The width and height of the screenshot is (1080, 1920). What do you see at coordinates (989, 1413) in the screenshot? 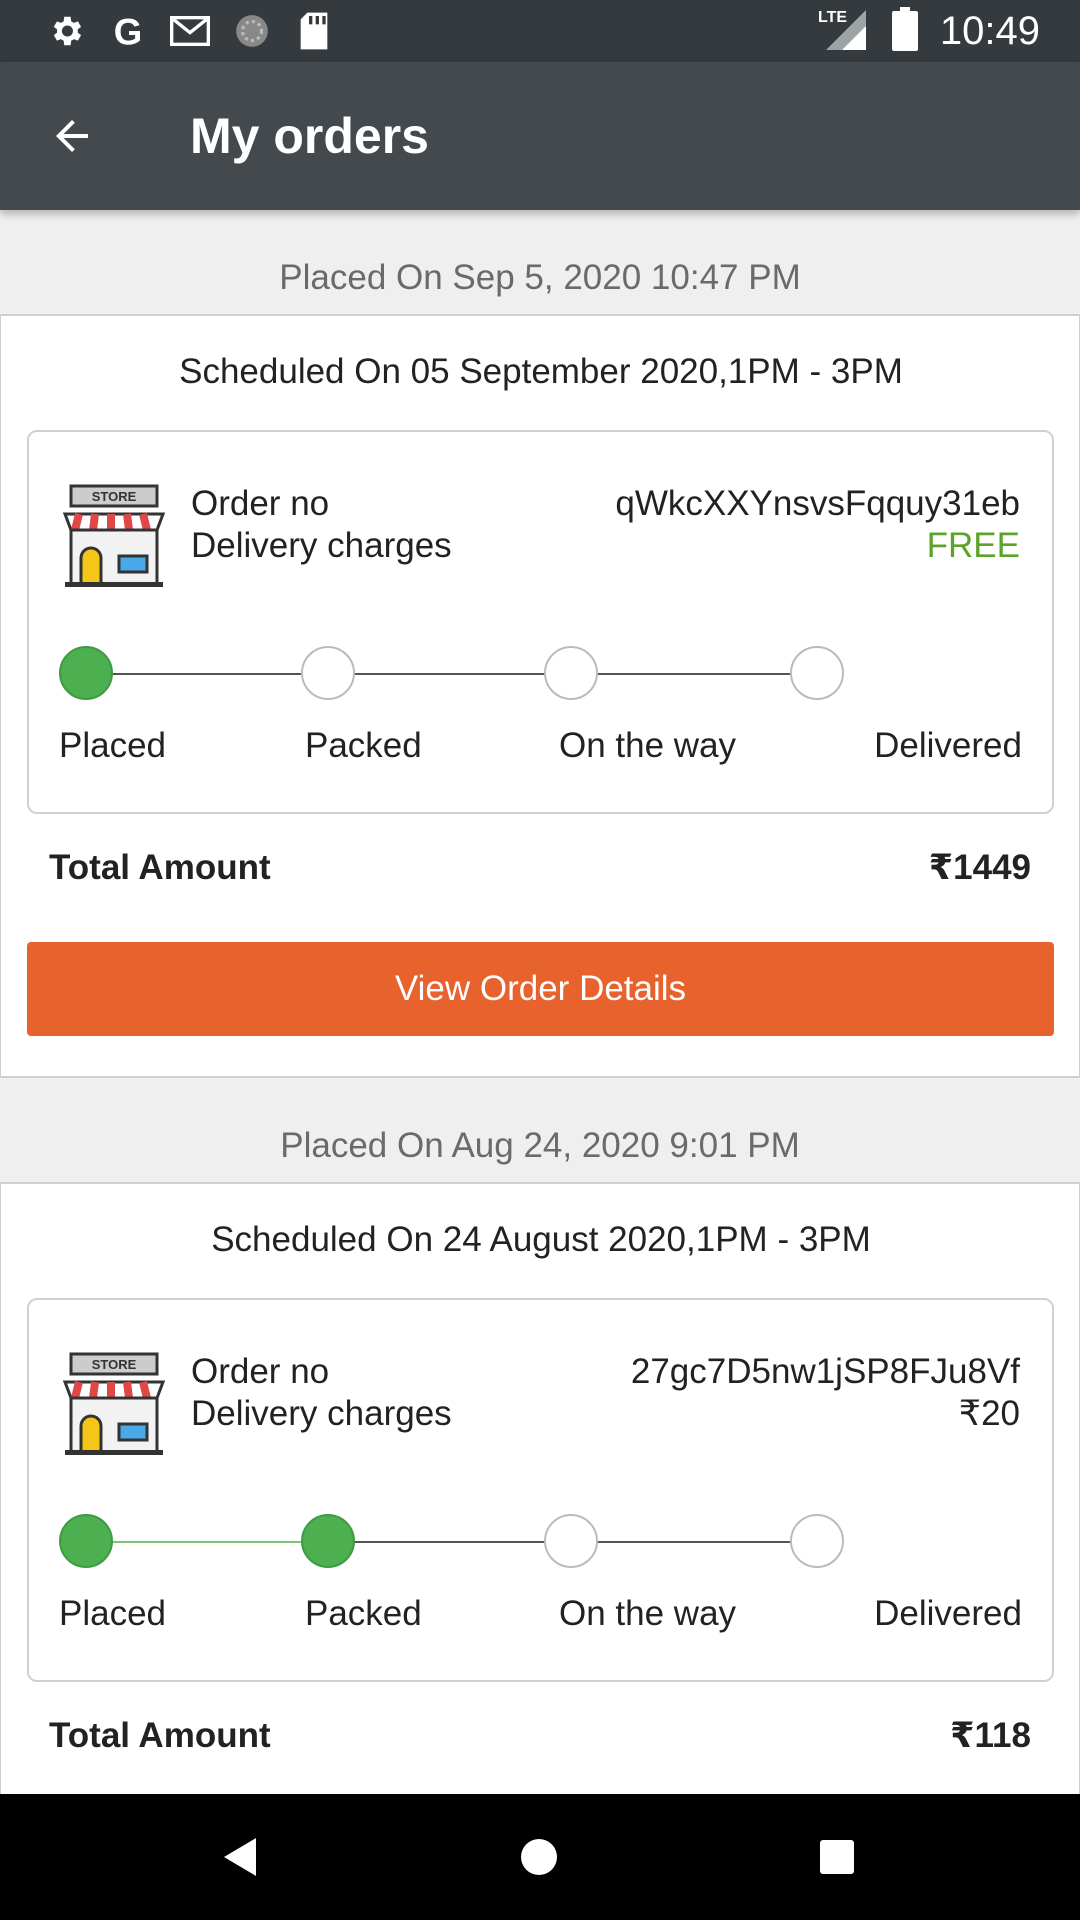
I see `delivery-charges-value: ₹20` at bounding box center [989, 1413].